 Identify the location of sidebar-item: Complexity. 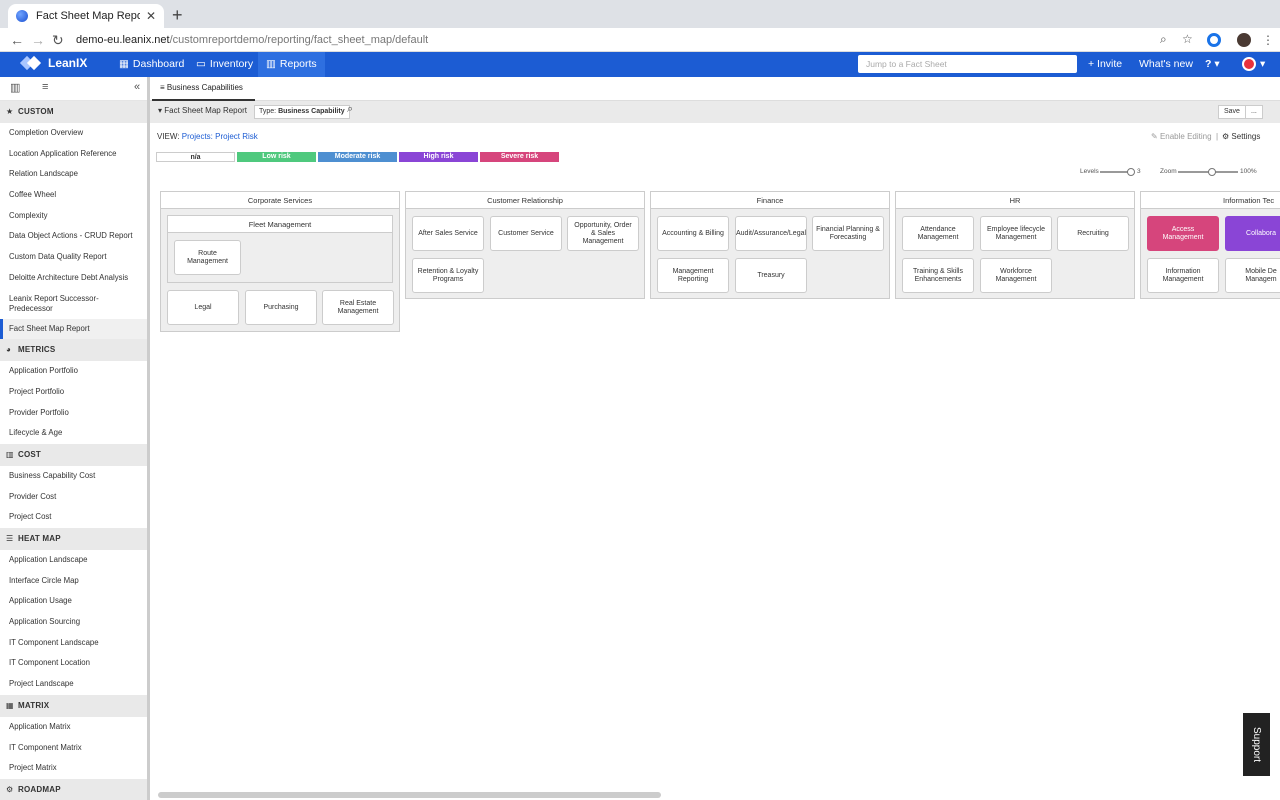
(73, 216).